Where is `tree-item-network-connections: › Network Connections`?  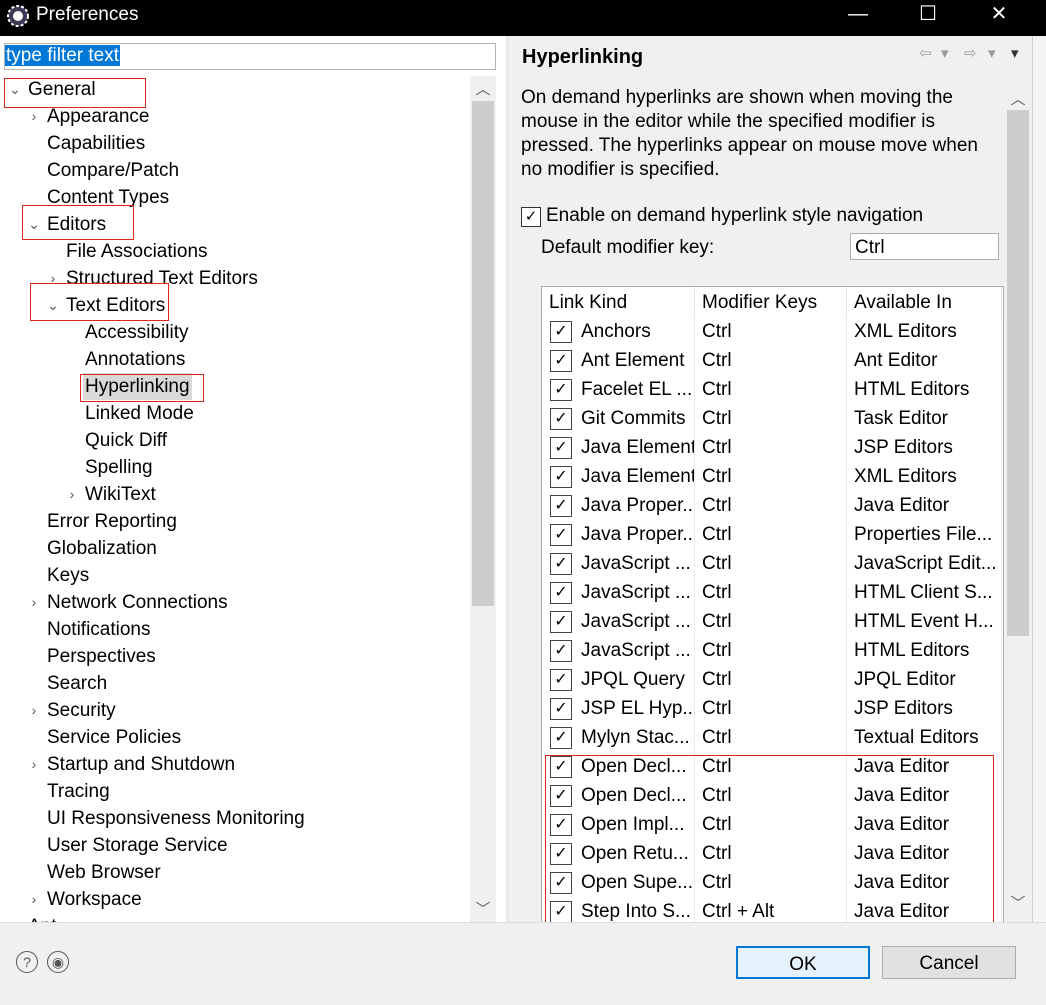
tree-item-network-connections: › Network Connections is located at coordinates (235, 602).